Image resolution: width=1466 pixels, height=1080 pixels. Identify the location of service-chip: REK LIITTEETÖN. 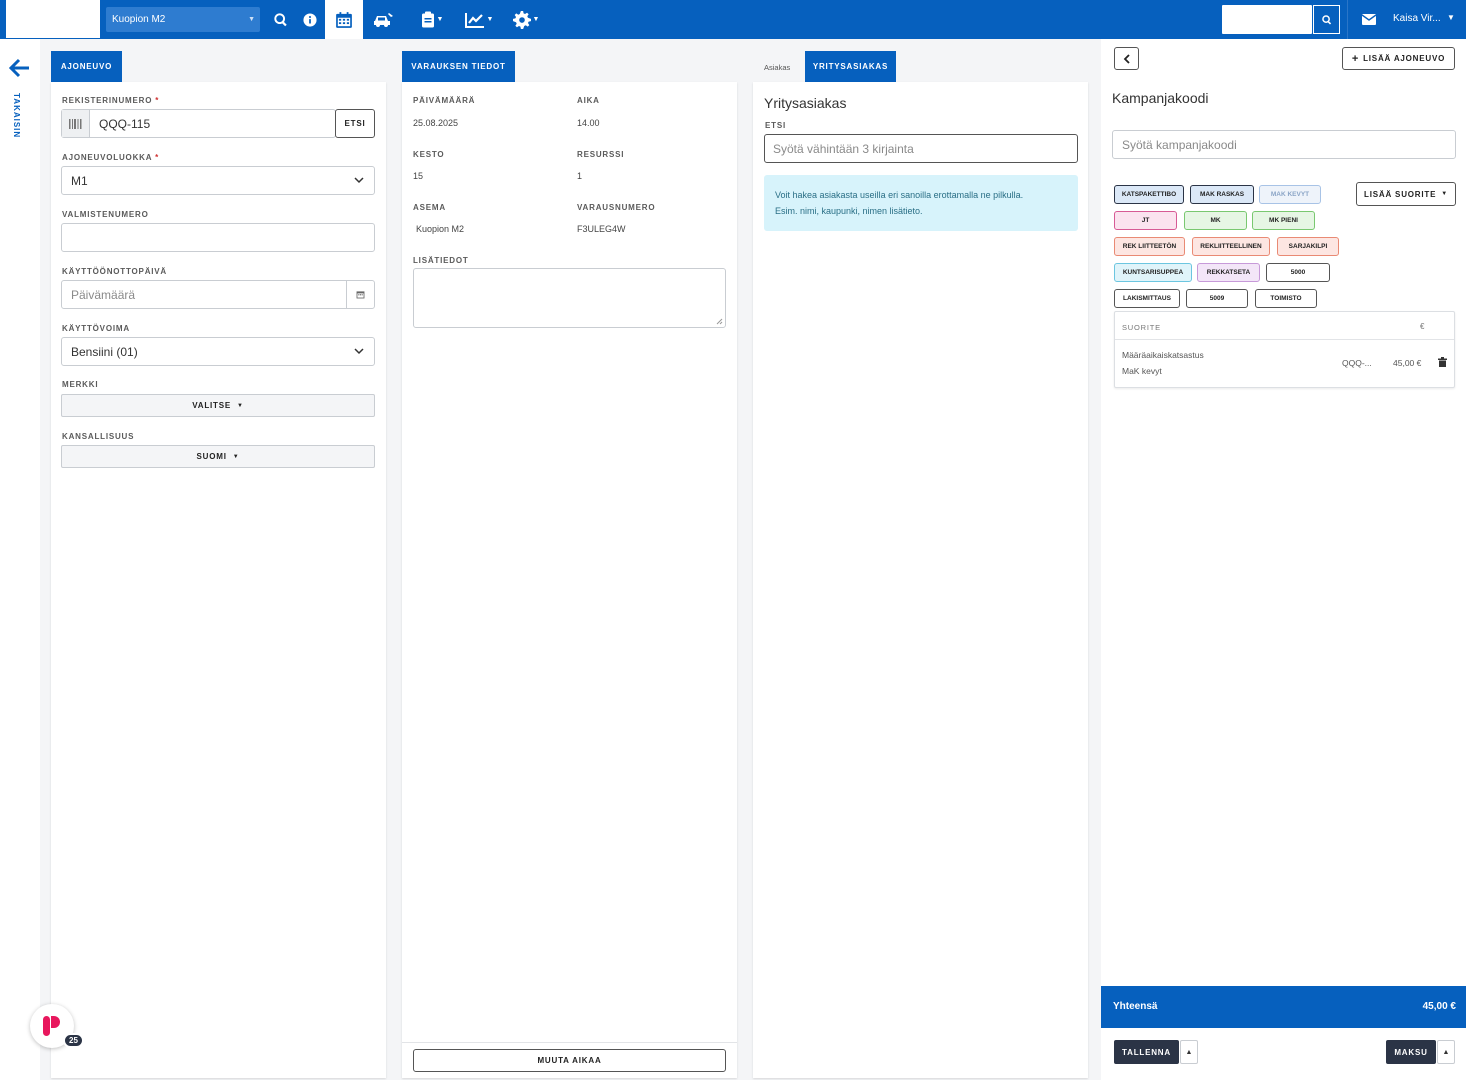
(1149, 246).